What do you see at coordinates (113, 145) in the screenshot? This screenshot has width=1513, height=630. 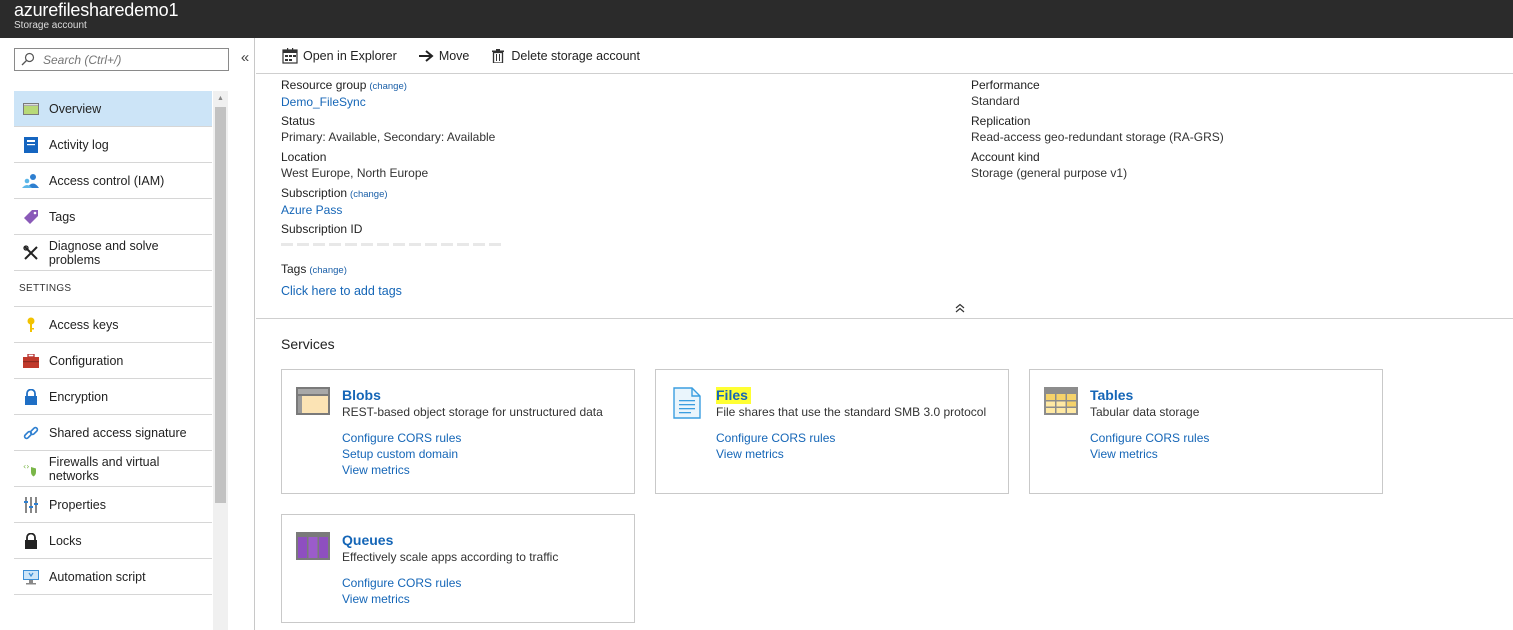 I see `menu-item-activity-log: Activity log` at bounding box center [113, 145].